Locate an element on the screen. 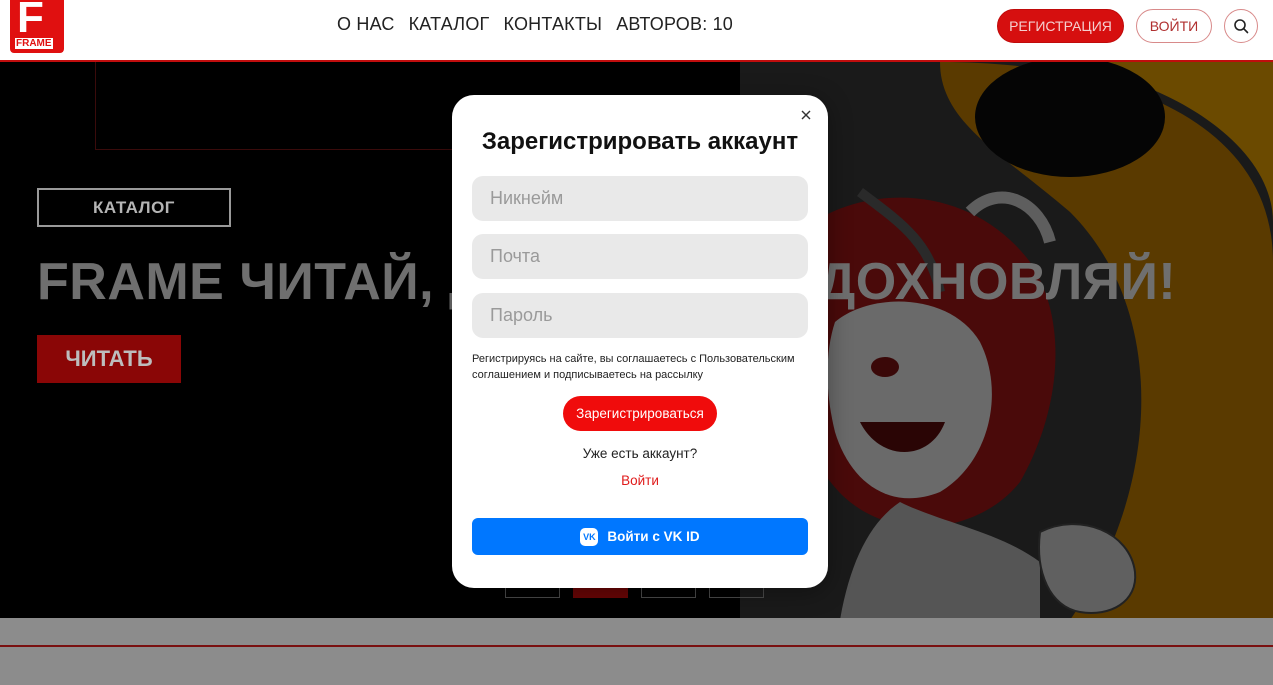 The width and height of the screenshot is (1273, 685). section-divider is located at coordinates (636, 646).